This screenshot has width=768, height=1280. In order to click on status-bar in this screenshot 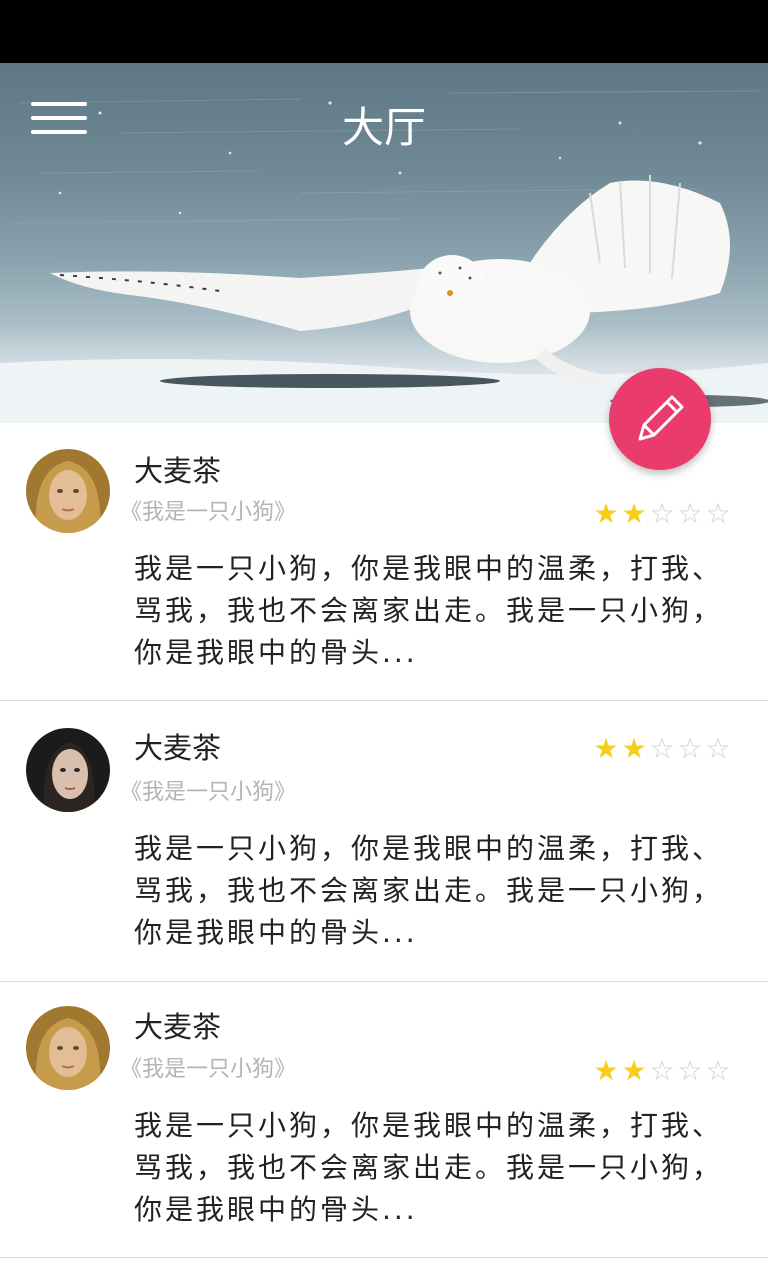, I will do `click(384, 31)`.